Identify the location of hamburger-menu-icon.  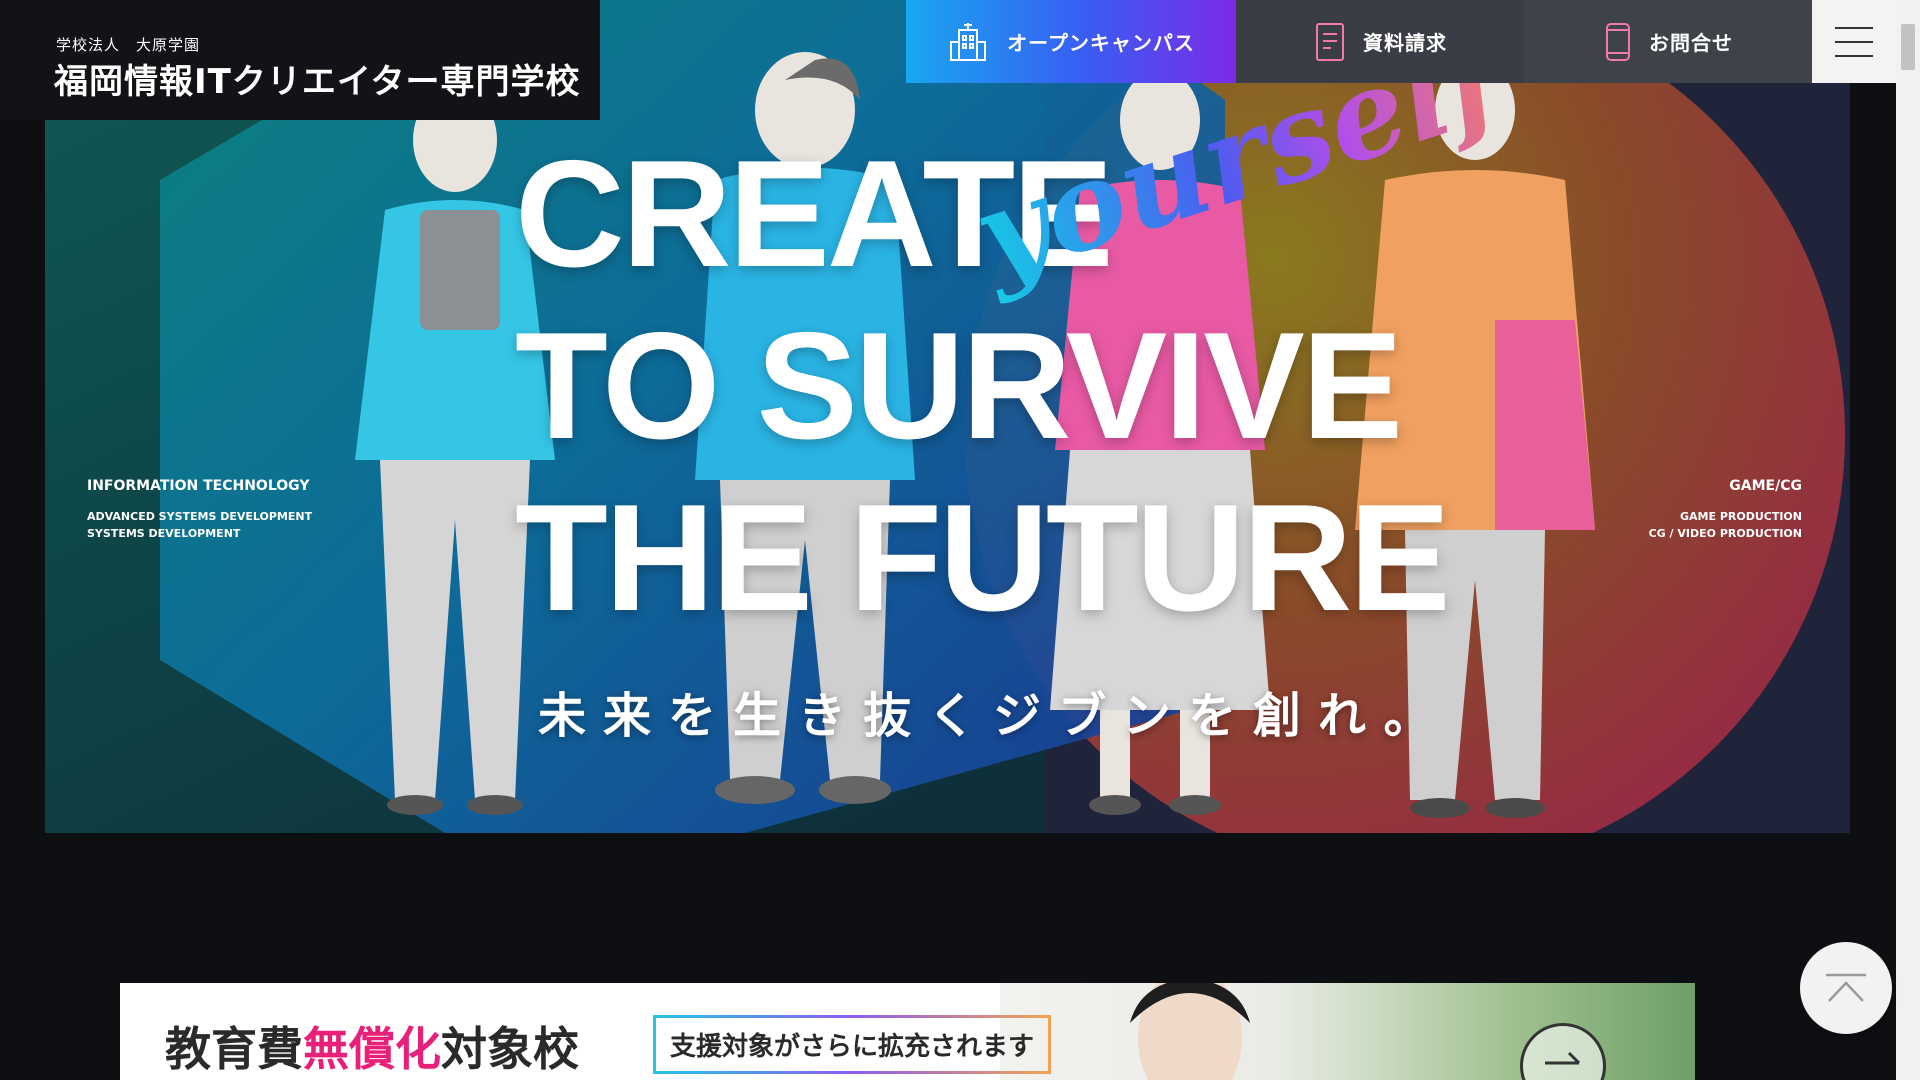
(1854, 41).